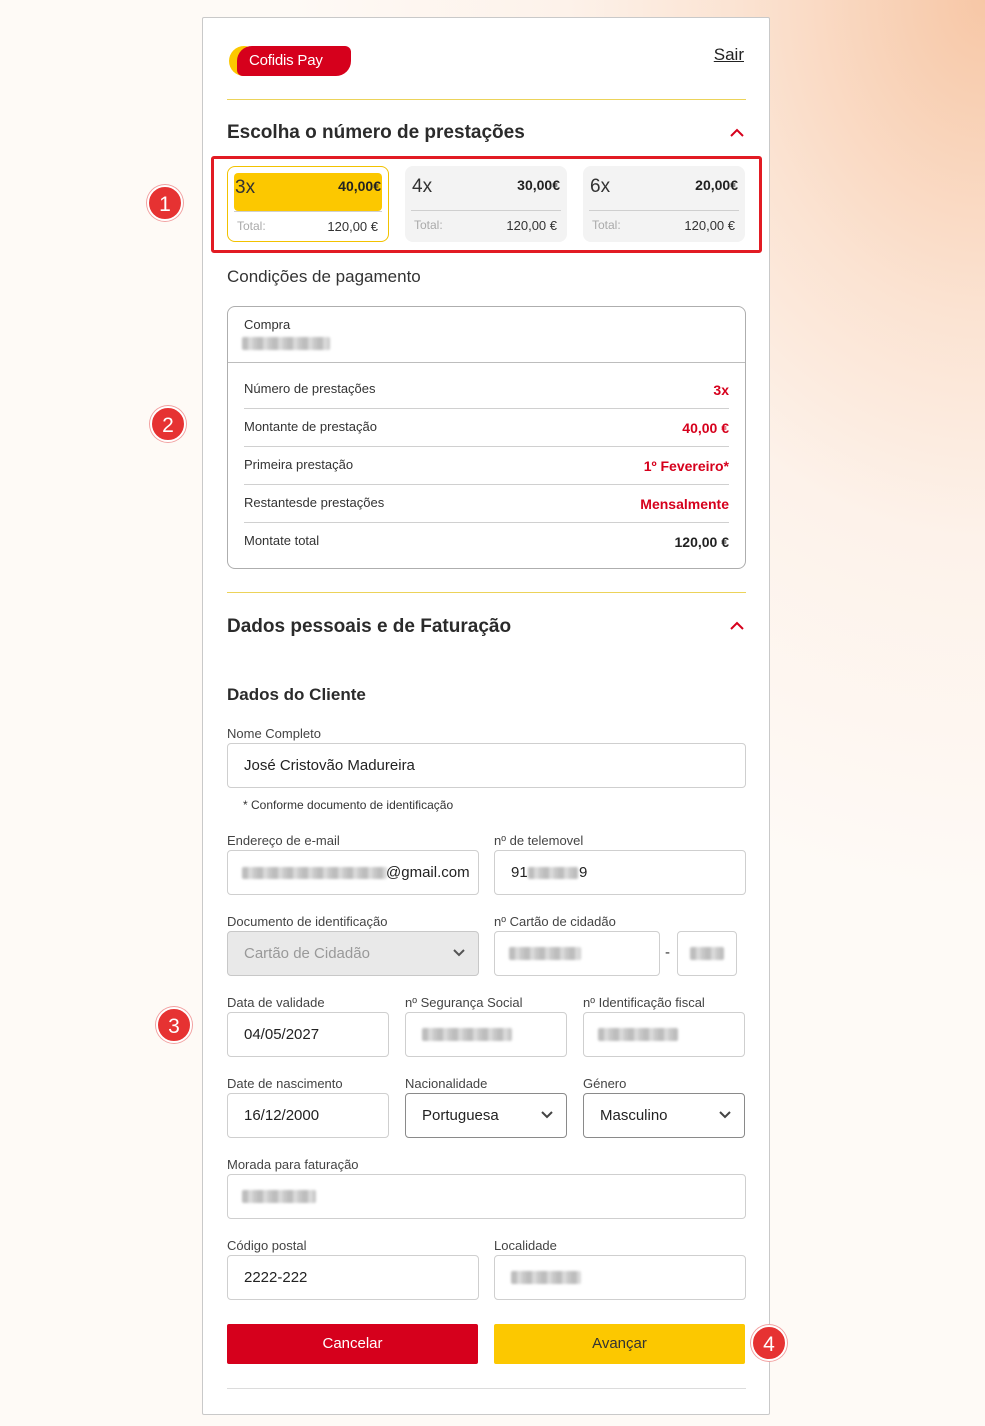  Describe the element at coordinates (729, 55) in the screenshot. I see `exit-link: Sair` at that location.